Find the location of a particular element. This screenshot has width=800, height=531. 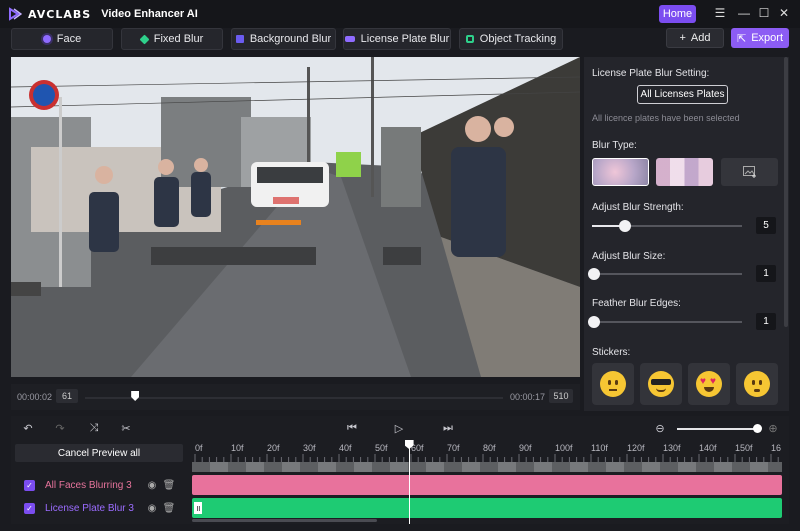

tool-background-blur-button: Background Blur is located at coordinates (283, 39).